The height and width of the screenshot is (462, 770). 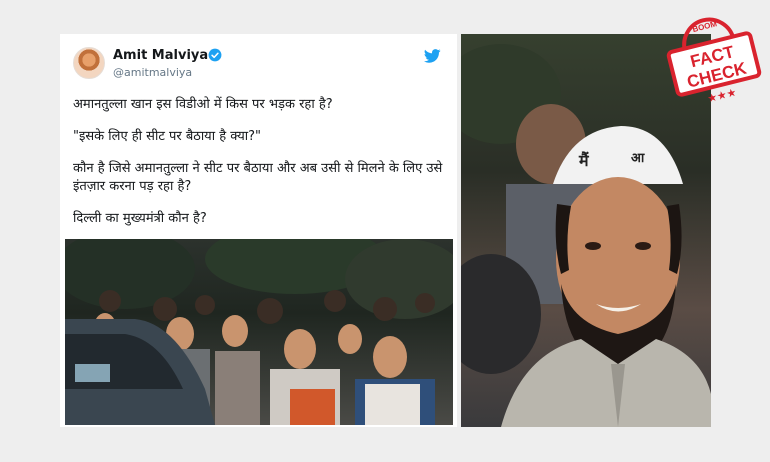 I want to click on avatar, so click(x=89, y=63).